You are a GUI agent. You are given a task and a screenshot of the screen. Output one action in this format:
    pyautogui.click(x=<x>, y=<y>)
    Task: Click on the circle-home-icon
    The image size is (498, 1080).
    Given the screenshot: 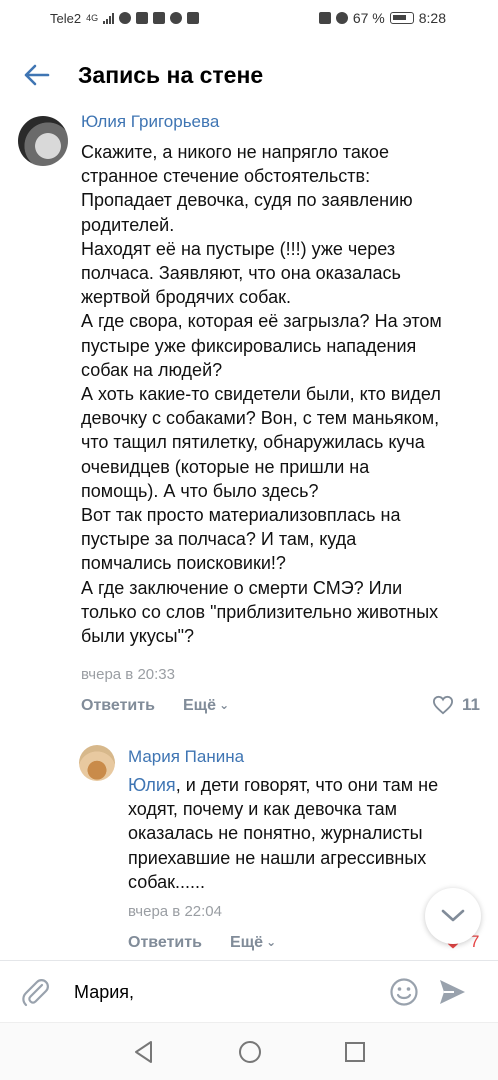 What is the action you would take?
    pyautogui.click(x=250, y=1052)
    